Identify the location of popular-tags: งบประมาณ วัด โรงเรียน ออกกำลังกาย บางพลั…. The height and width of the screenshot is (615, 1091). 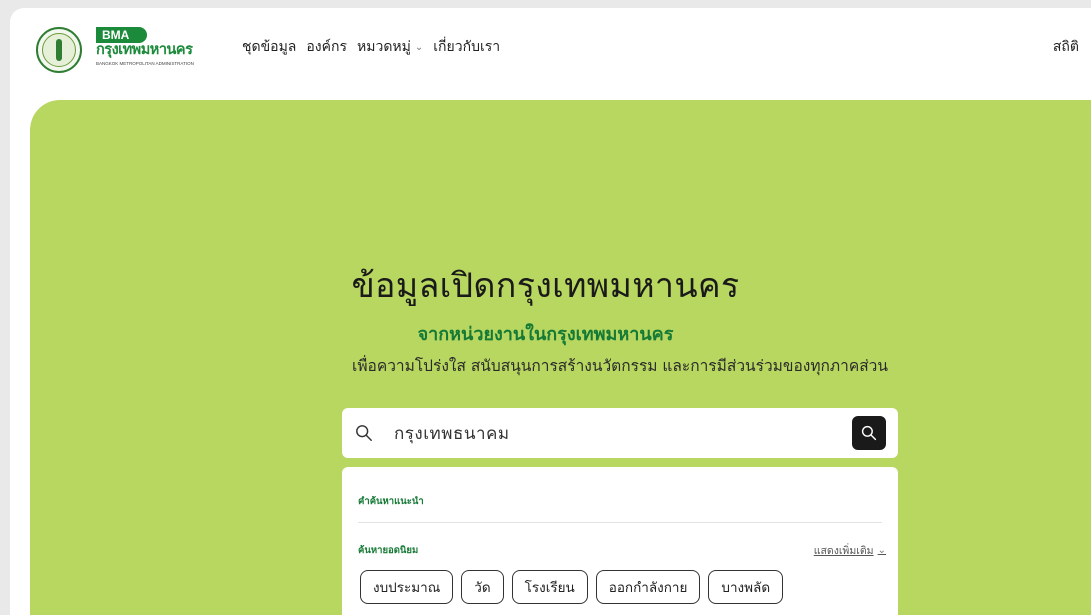
(572, 587).